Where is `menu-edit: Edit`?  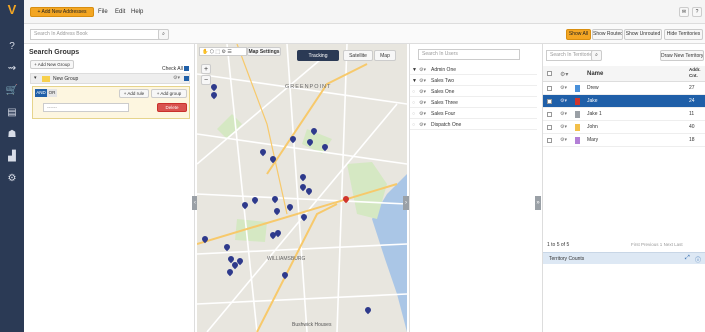 menu-edit: Edit is located at coordinates (120, 12).